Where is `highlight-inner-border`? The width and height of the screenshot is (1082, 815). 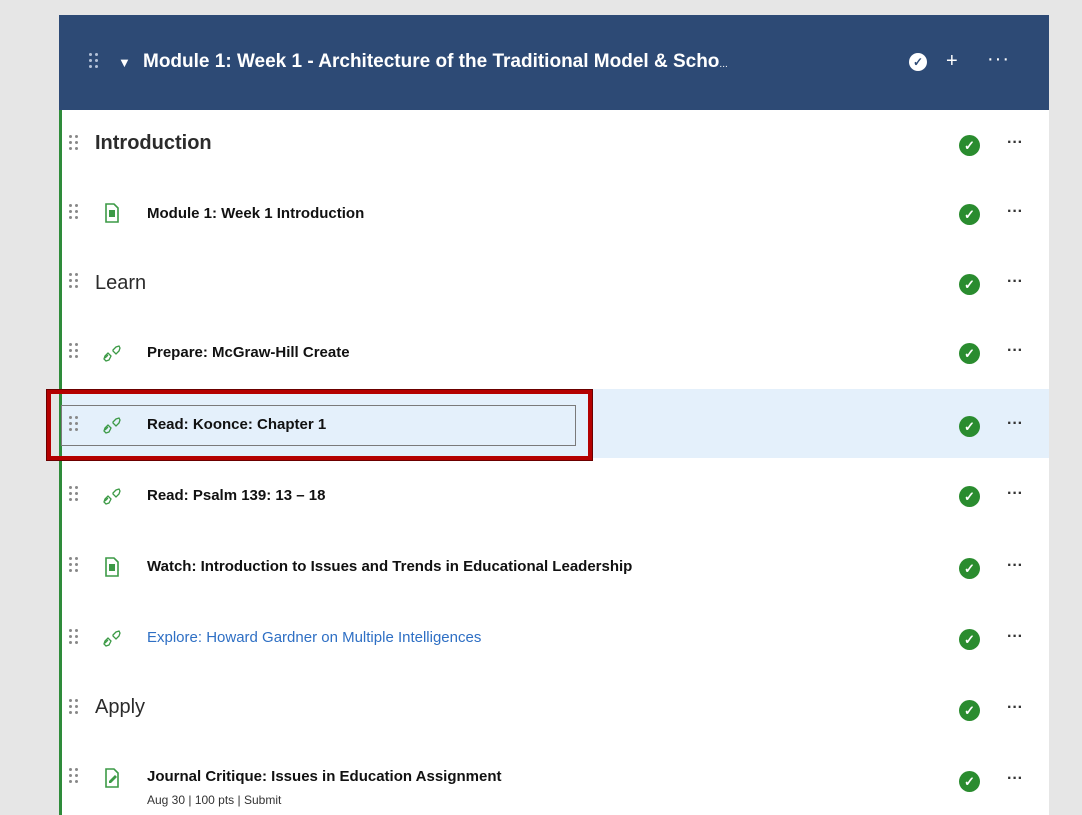 highlight-inner-border is located at coordinates (318, 425).